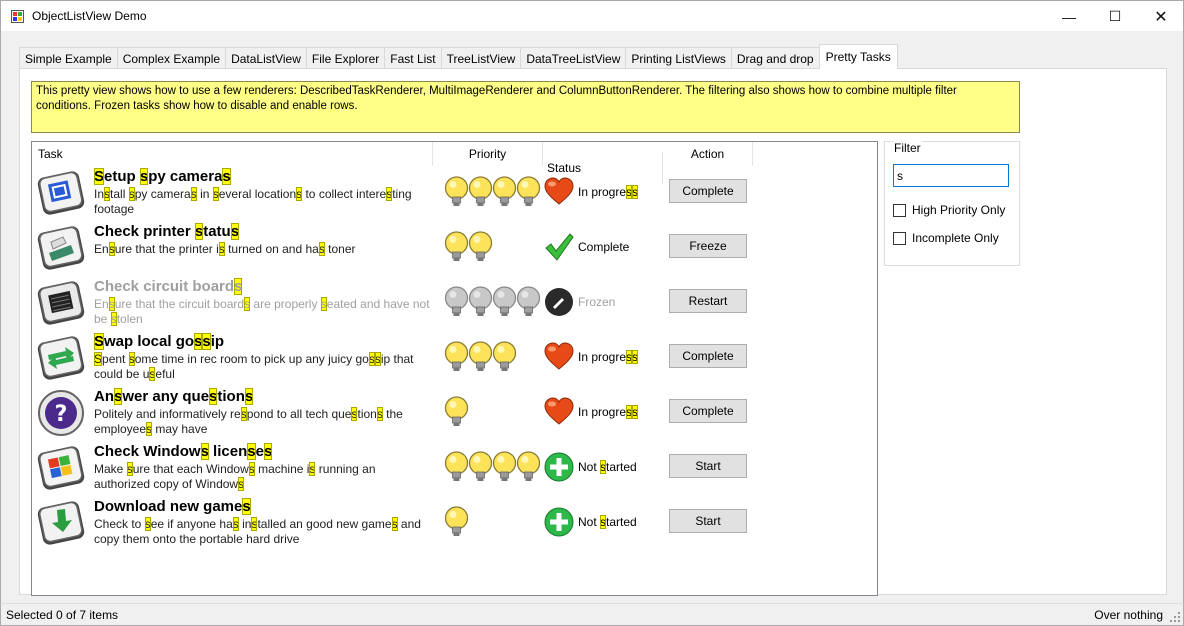 The width and height of the screenshot is (1184, 626). What do you see at coordinates (488, 154) in the screenshot?
I see `column-header-priority: Priority` at bounding box center [488, 154].